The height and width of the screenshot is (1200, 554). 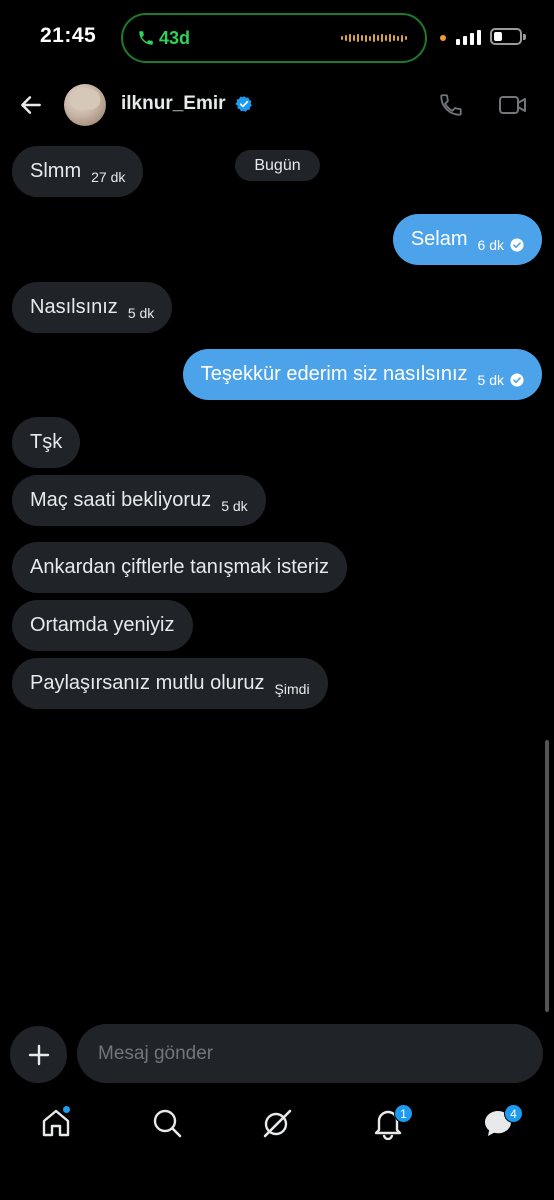 What do you see at coordinates (513, 105) in the screenshot?
I see `video-call-icon` at bounding box center [513, 105].